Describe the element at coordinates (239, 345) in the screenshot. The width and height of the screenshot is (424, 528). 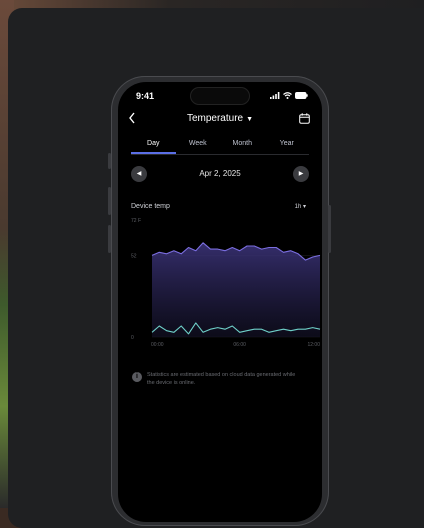
I see `x-tick-label: 06:00` at that location.